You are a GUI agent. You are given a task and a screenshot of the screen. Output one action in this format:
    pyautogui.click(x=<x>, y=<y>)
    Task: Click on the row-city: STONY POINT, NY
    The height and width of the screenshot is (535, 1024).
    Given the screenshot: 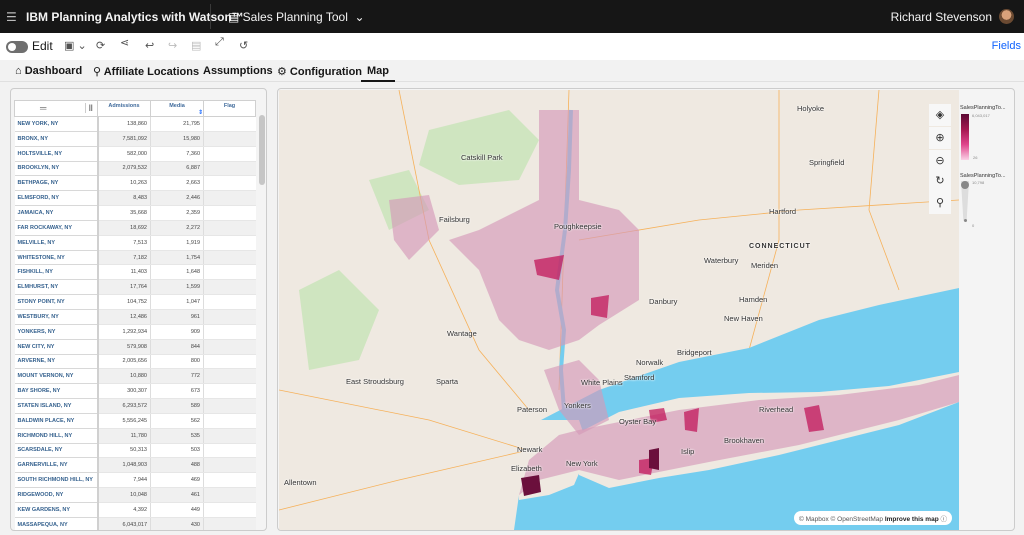 What is the action you would take?
    pyautogui.click(x=56, y=302)
    